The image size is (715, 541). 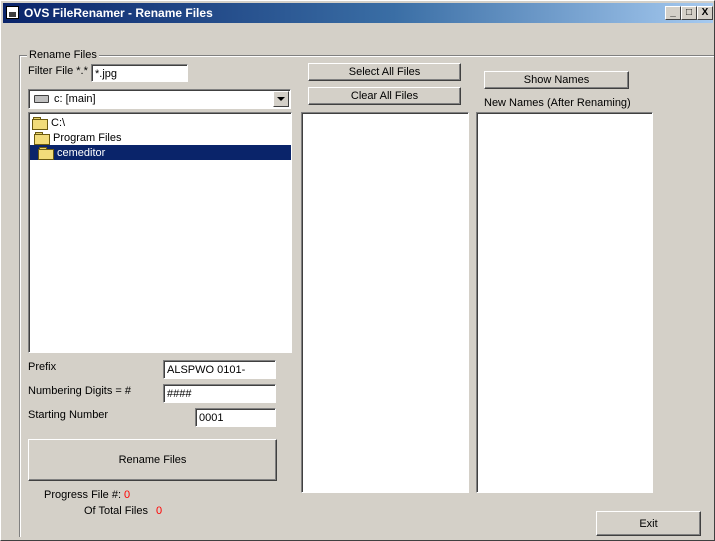 What do you see at coordinates (557, 103) in the screenshot?
I see `new-names-label: New Names (After Renaming)` at bounding box center [557, 103].